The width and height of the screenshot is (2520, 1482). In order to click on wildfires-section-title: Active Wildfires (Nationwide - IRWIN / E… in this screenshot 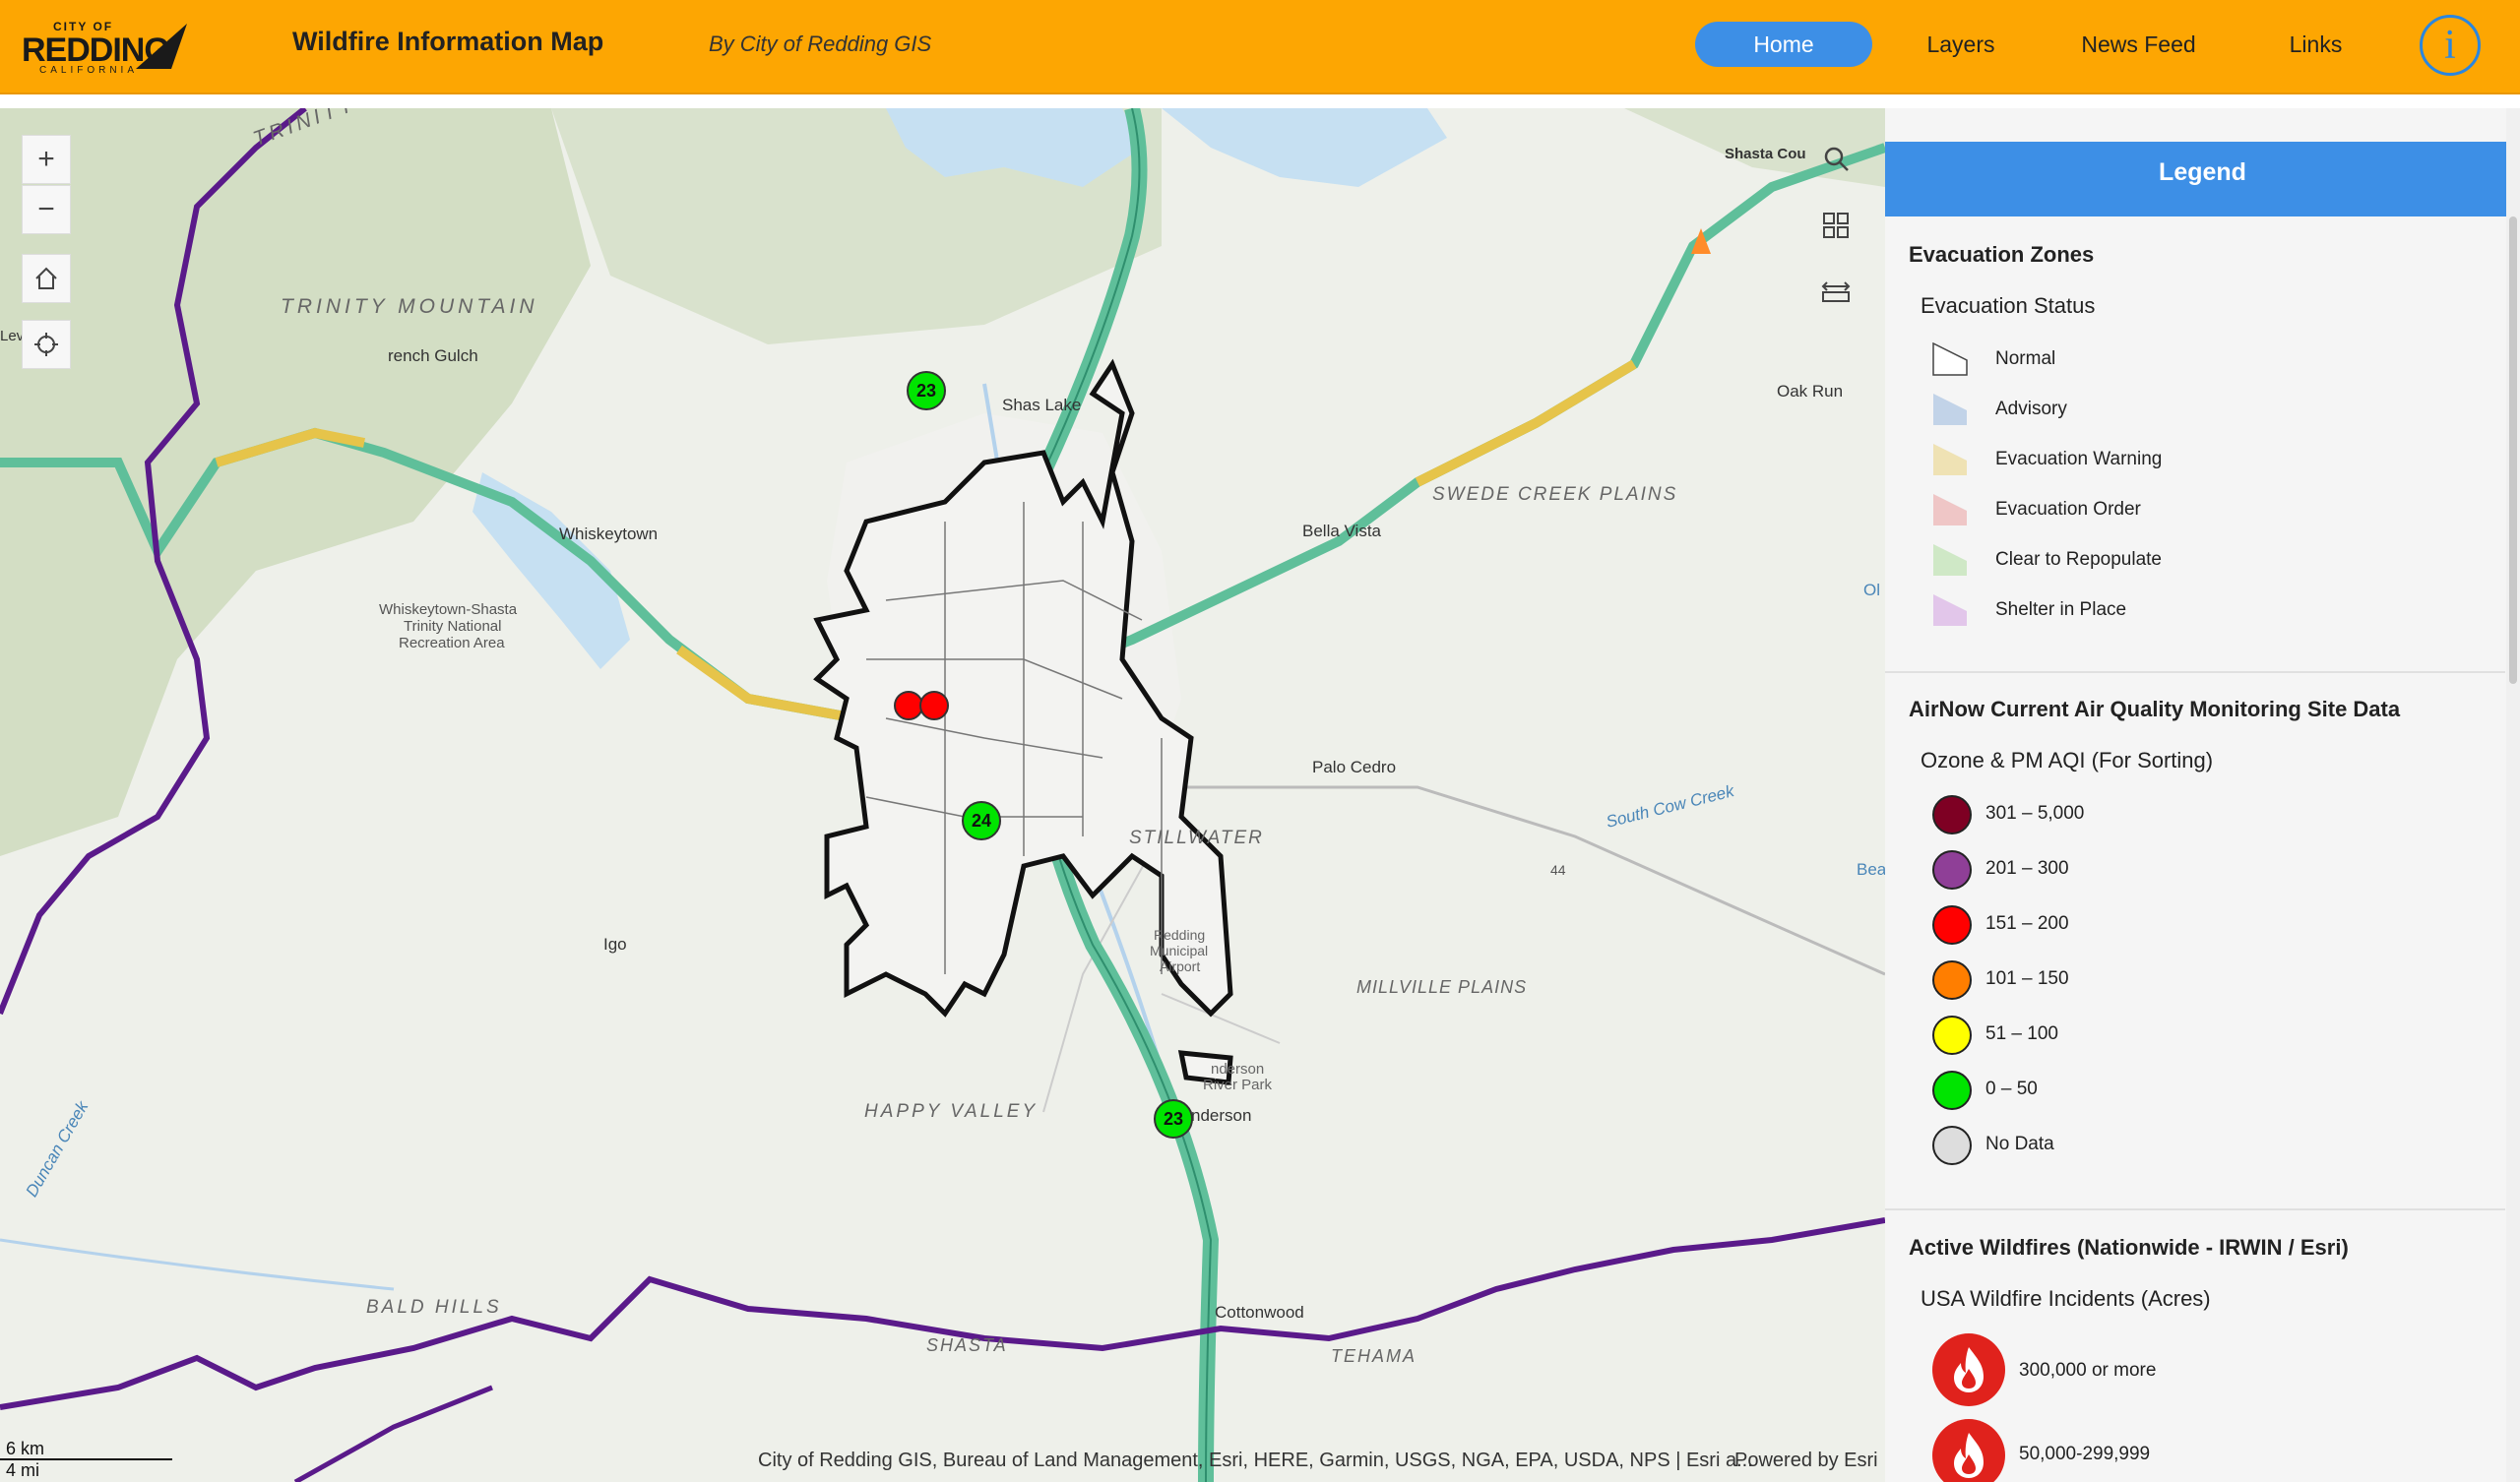, I will do `click(2129, 1247)`.